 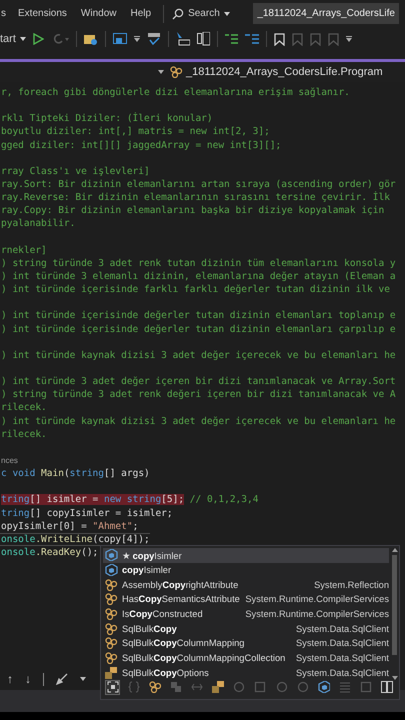 What do you see at coordinates (231, 39) in the screenshot?
I see `indent-icon` at bounding box center [231, 39].